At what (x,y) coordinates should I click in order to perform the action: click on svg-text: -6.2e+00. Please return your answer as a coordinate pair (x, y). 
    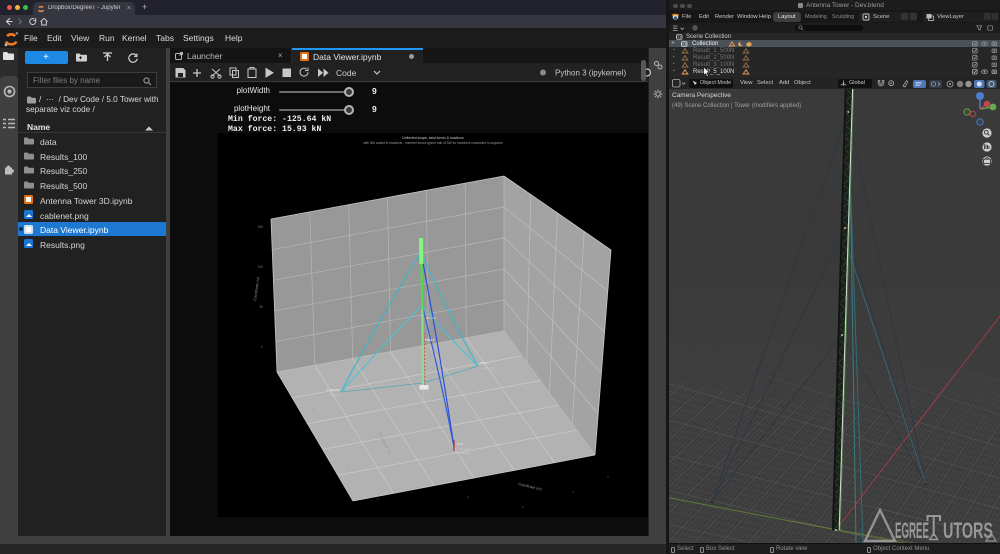
    Looking at the image, I should click on (464, 453).